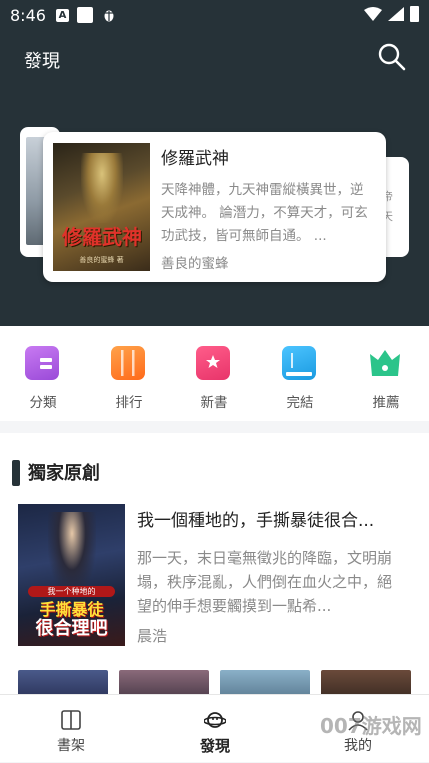 The width and height of the screenshot is (429, 763). I want to click on battery-icon, so click(414, 14).